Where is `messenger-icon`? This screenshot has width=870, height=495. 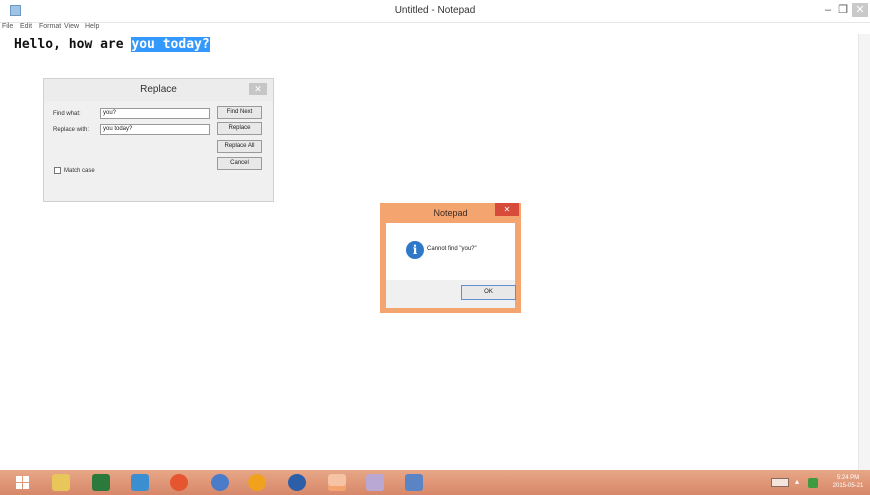 messenger-icon is located at coordinates (220, 482).